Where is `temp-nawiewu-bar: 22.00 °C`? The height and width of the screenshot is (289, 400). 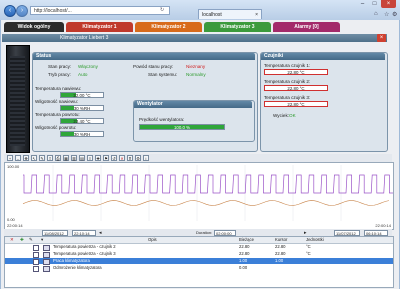 temp-nawiewu-bar: 22.00 °C is located at coordinates (82, 95).